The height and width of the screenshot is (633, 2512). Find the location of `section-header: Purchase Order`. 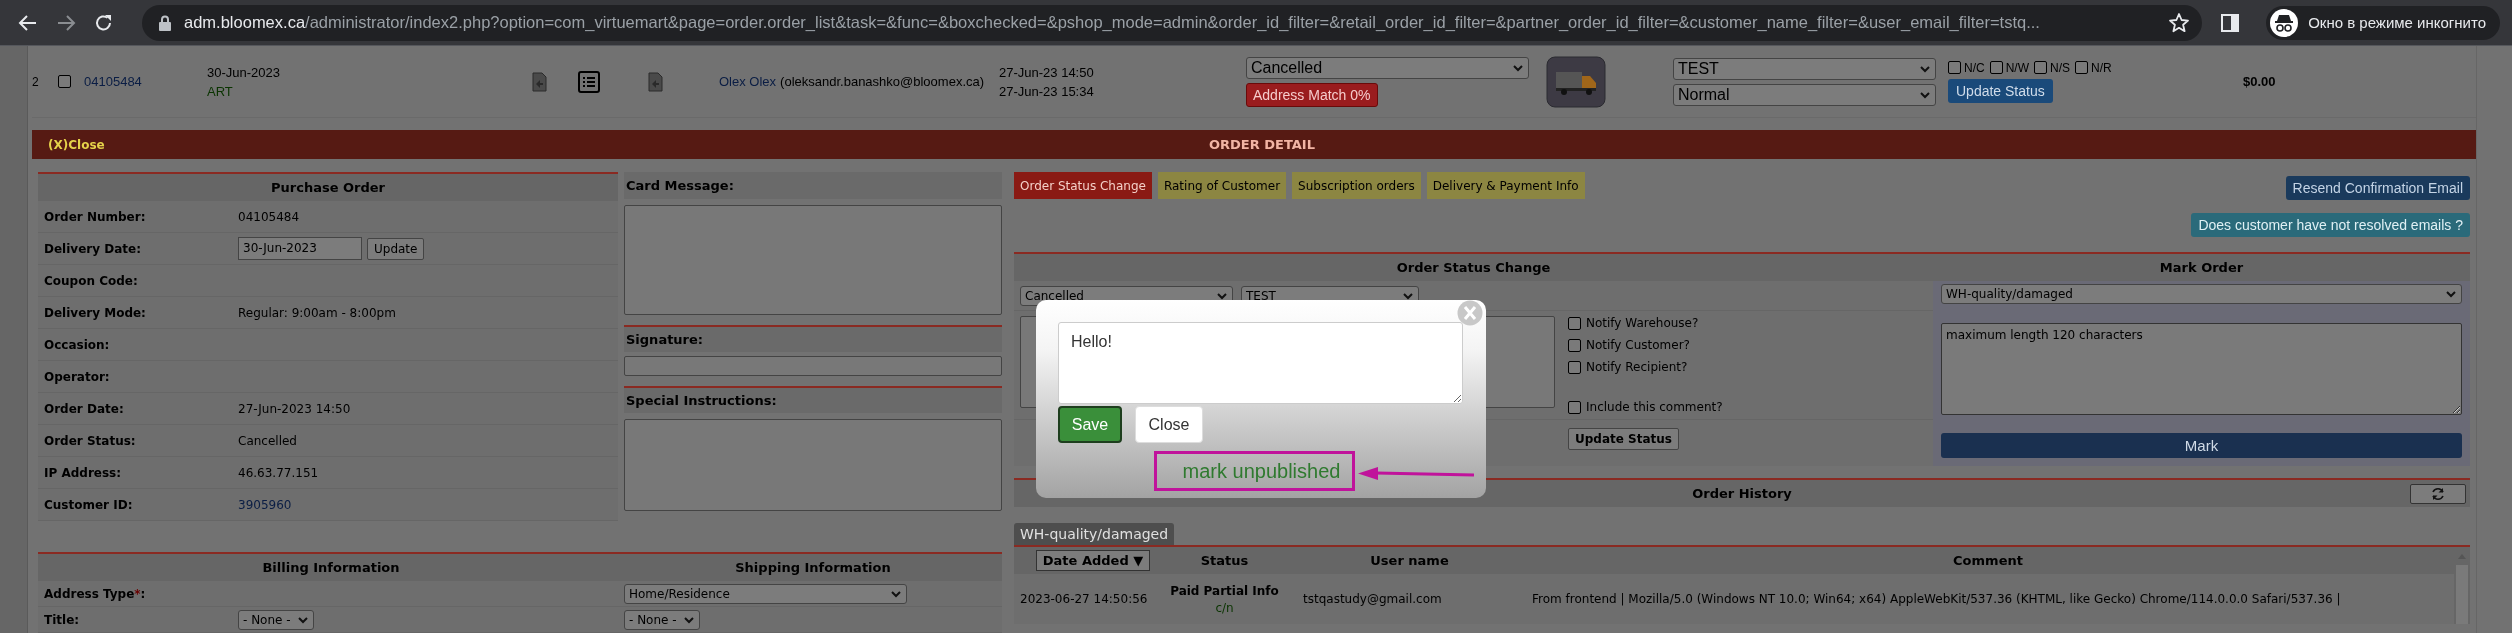

section-header: Purchase Order is located at coordinates (328, 187).